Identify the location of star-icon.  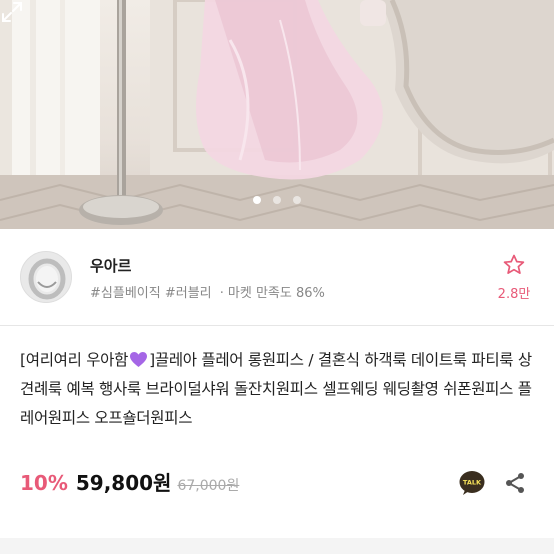
(514, 264).